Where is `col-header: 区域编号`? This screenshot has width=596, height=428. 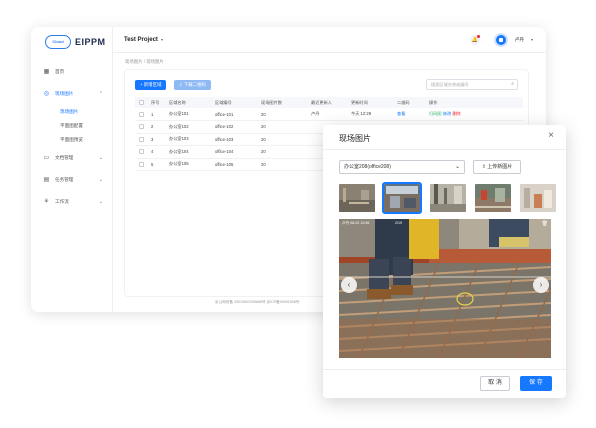
col-header: 区域编号 is located at coordinates (234, 102).